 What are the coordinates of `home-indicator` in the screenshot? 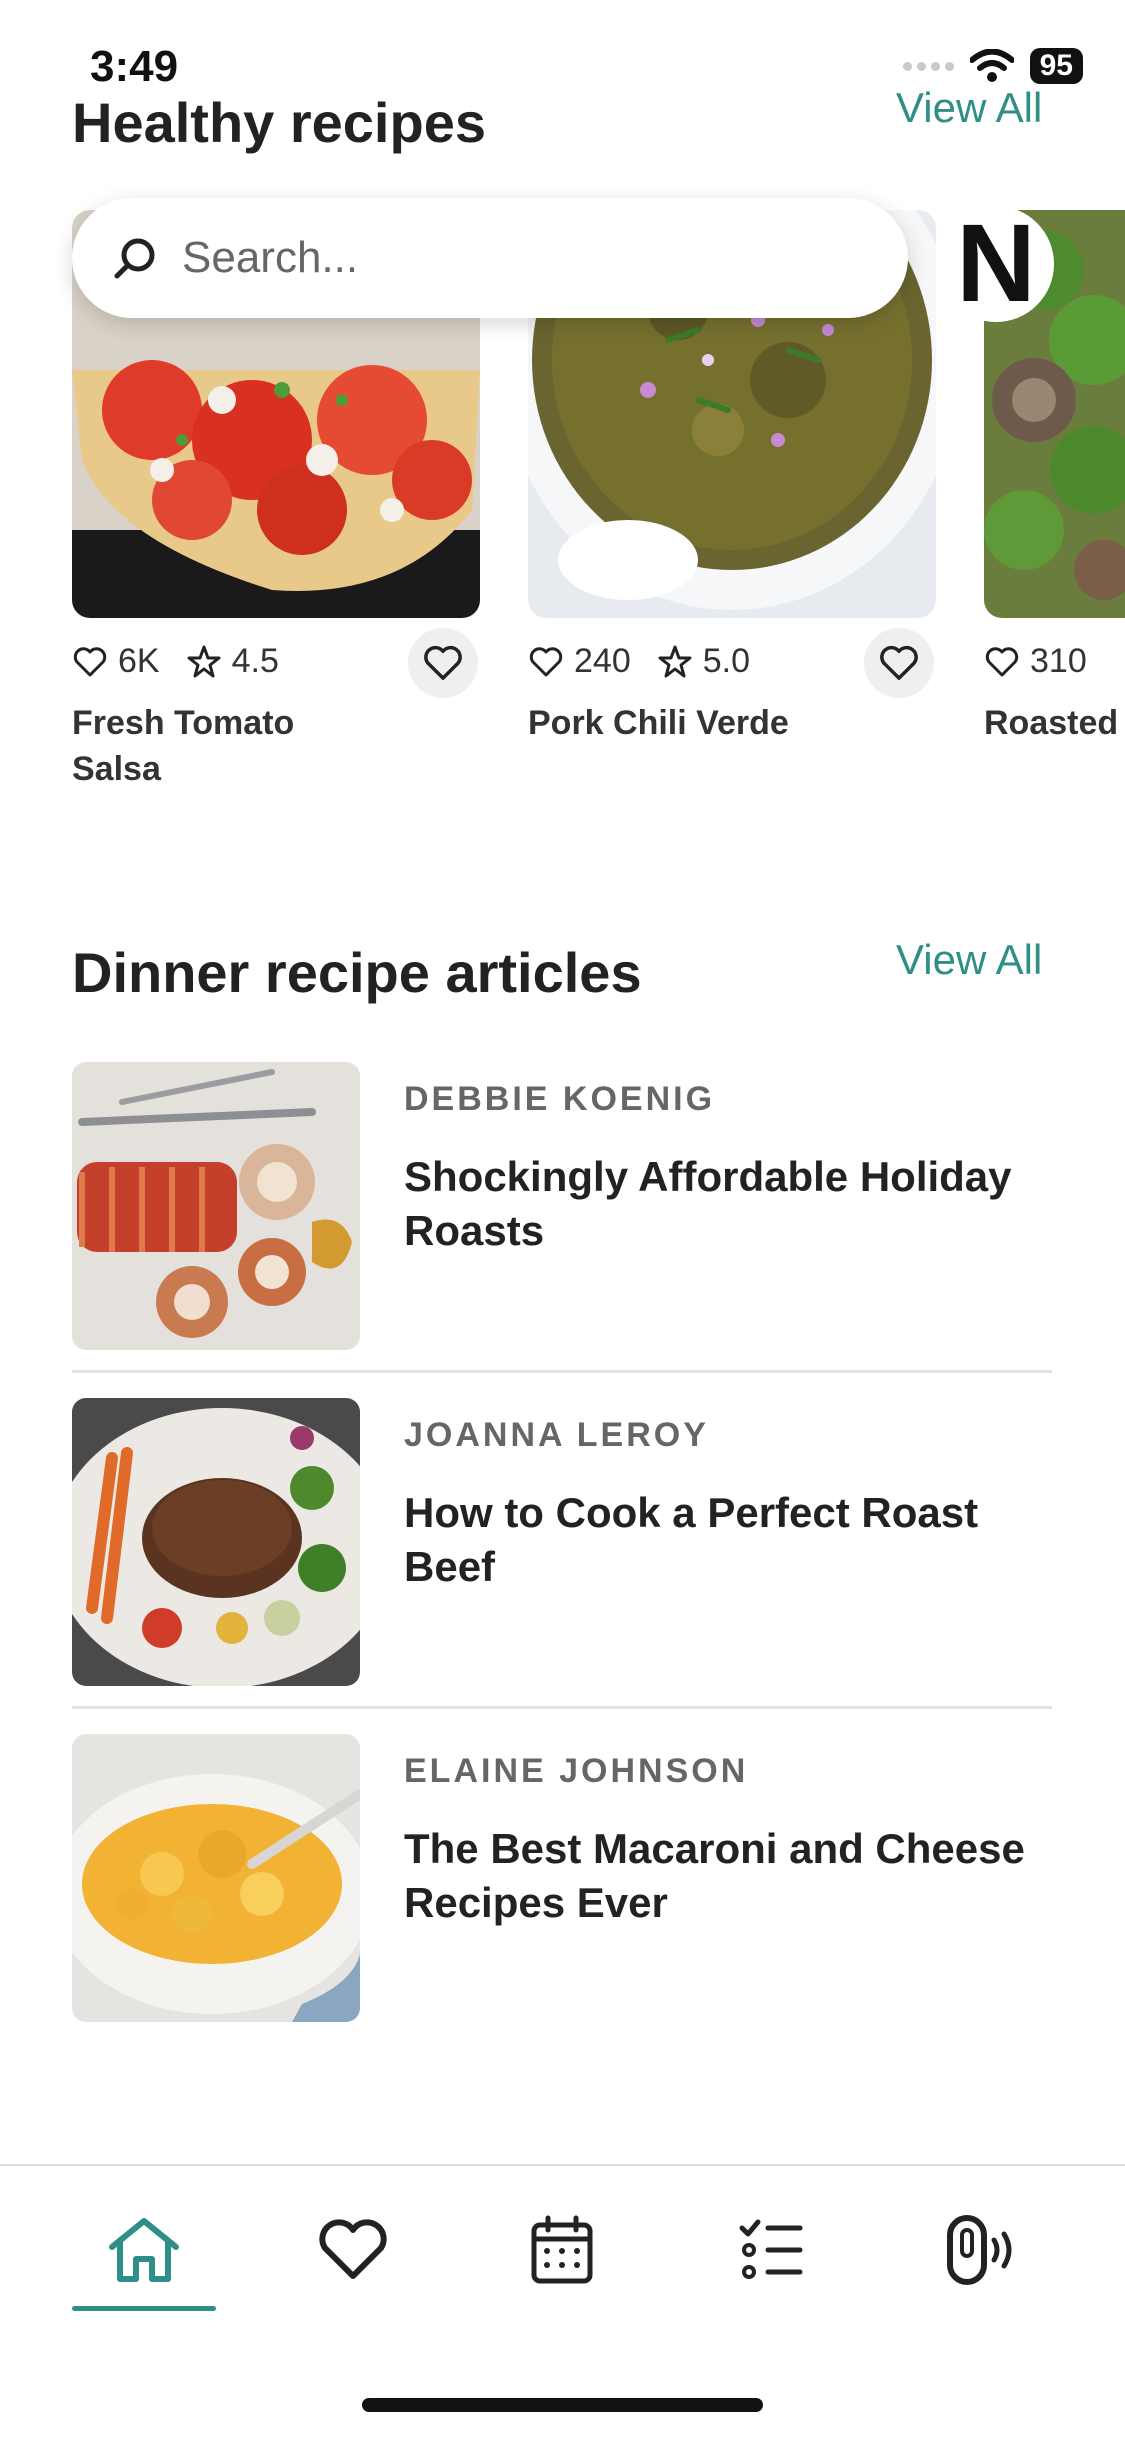 It's located at (562, 2405).